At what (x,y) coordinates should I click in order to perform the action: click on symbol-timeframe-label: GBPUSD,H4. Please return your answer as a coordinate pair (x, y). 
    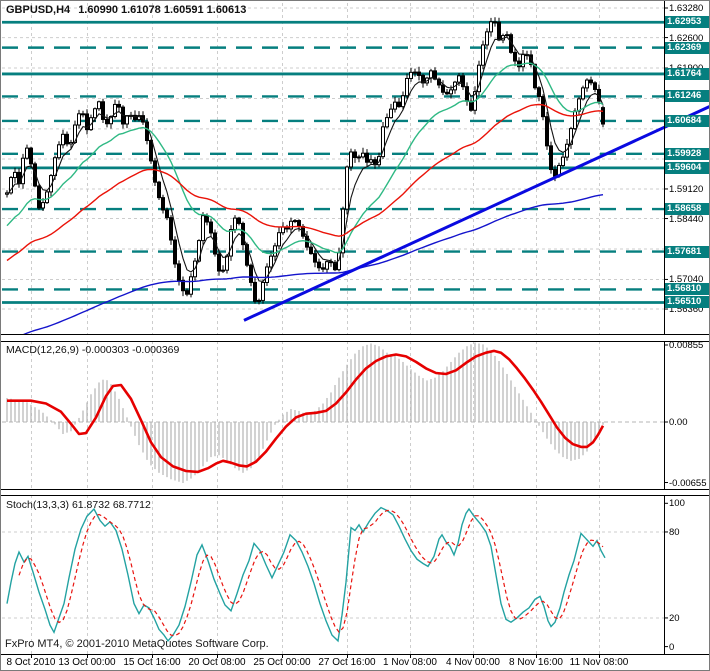
    Looking at the image, I should click on (38, 10).